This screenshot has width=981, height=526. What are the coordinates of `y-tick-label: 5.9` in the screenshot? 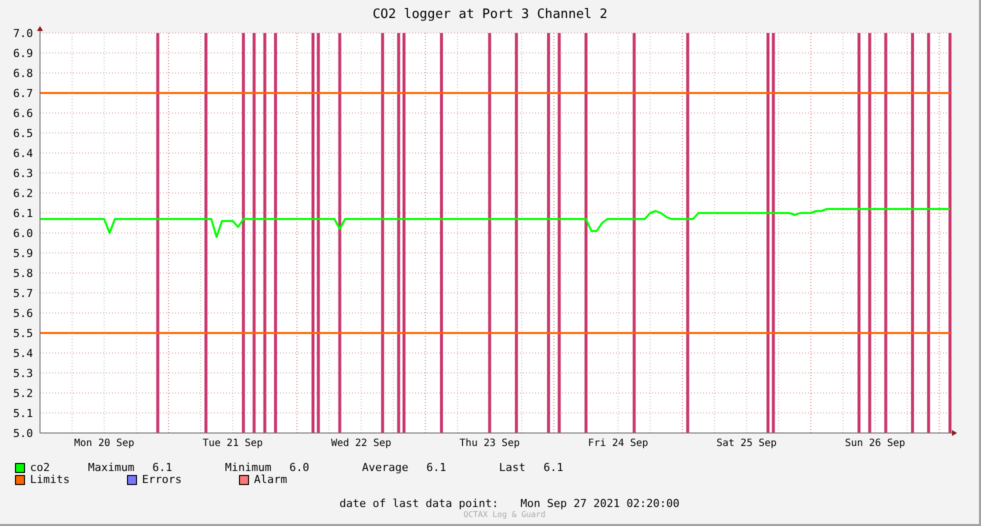 It's located at (23, 253).